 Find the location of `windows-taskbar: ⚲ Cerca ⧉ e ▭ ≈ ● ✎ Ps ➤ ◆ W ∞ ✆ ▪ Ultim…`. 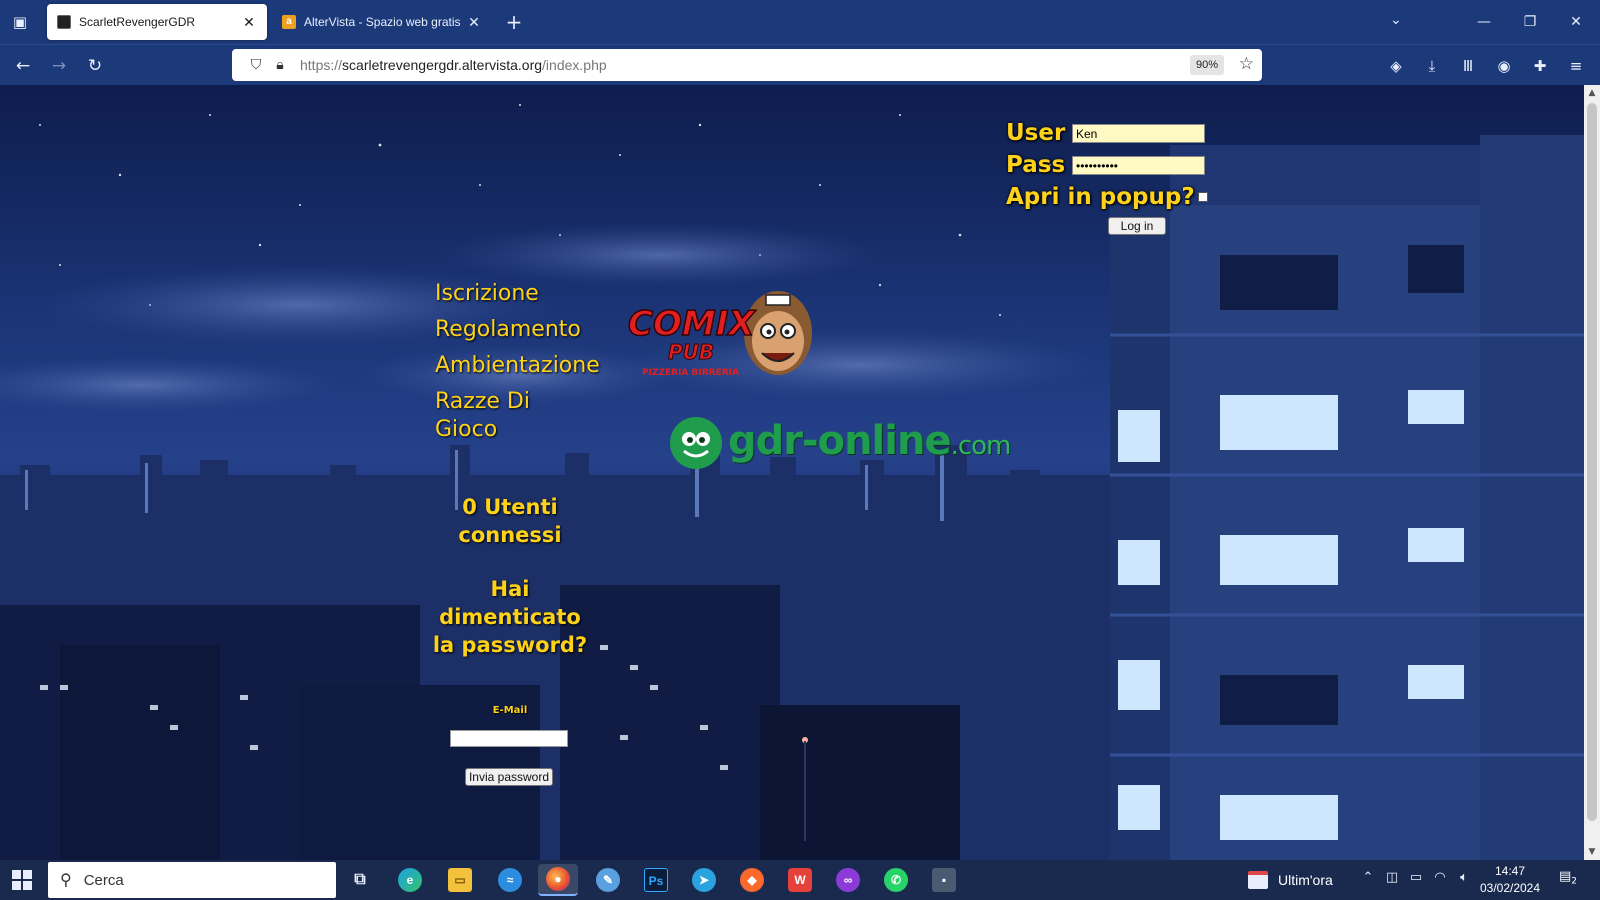

windows-taskbar: ⚲ Cerca ⧉ e ▭ ≈ ● ✎ Ps ➤ ◆ W ∞ ✆ ▪ Ultim… is located at coordinates (800, 880).